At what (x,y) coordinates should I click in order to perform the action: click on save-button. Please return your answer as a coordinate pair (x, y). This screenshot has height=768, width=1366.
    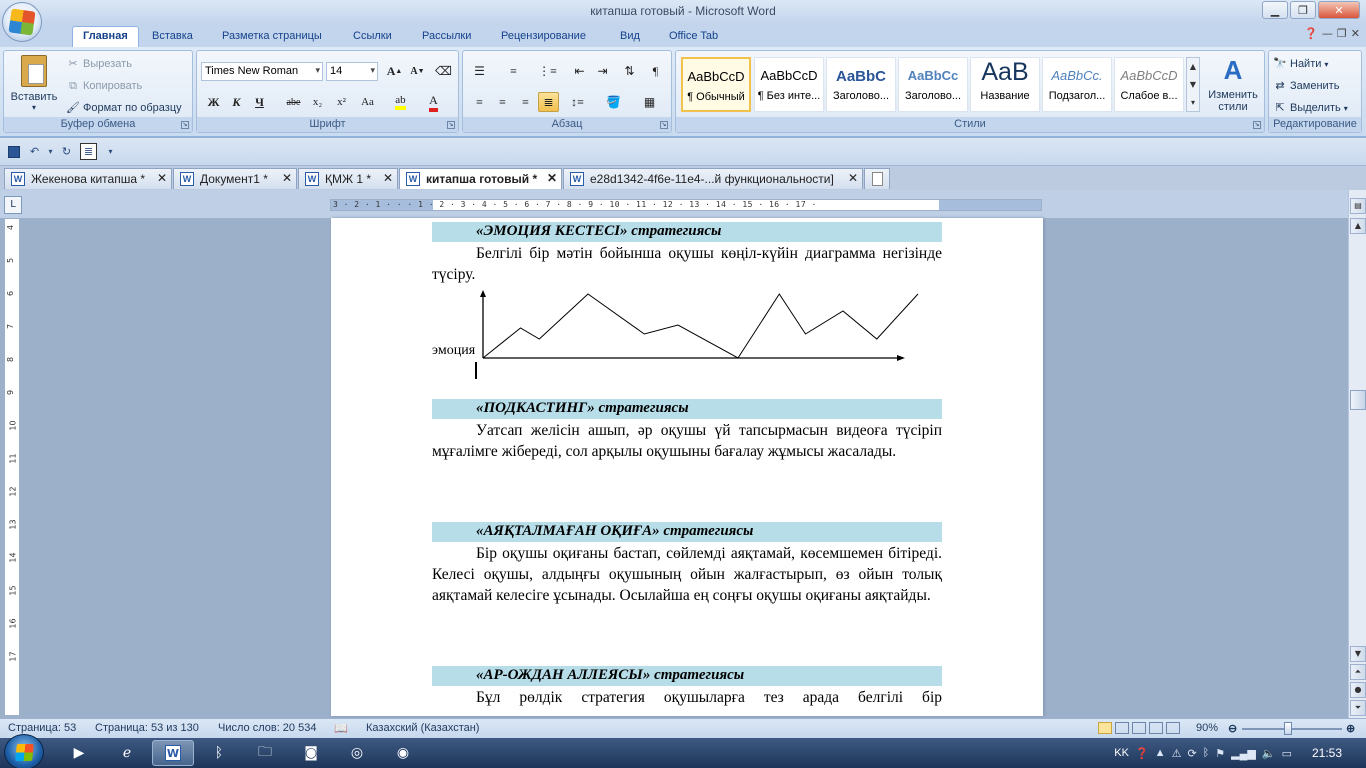
    Looking at the image, I should click on (13, 151).